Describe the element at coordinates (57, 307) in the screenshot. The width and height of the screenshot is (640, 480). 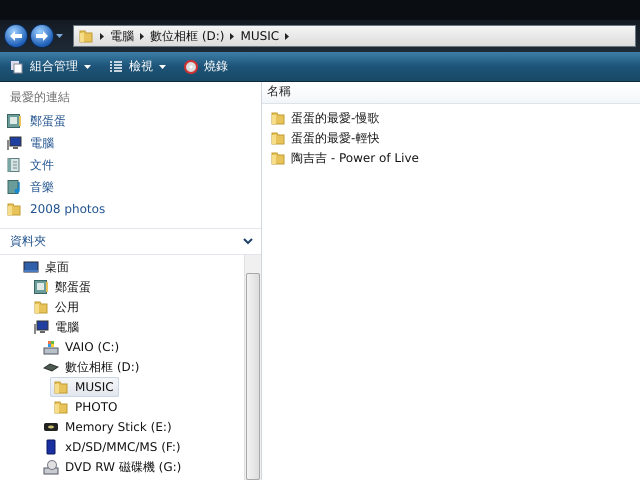
I see `folder-tree-item: 公用` at that location.